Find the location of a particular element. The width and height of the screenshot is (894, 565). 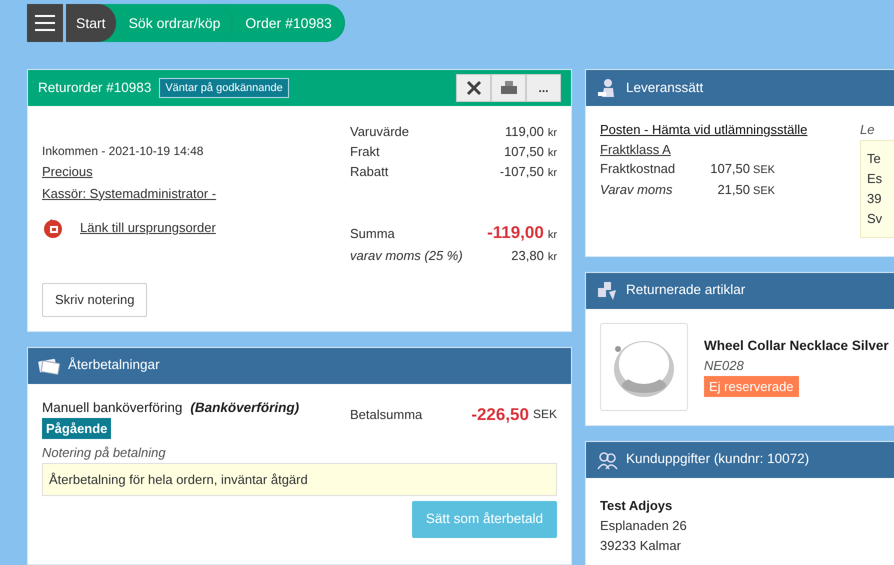

menu-icon is located at coordinates (45, 23).